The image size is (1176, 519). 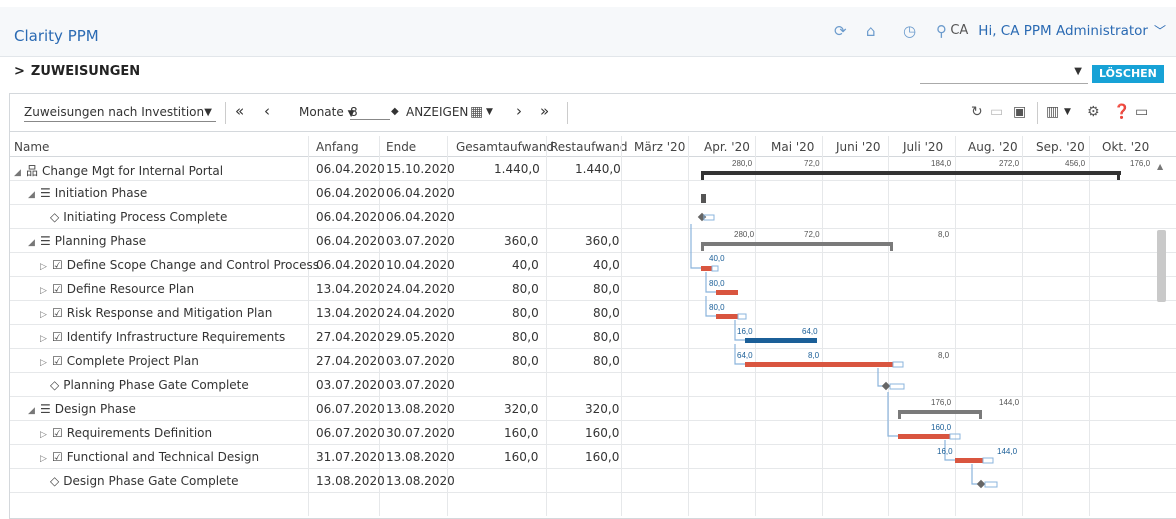 I want to click on last-page-icon: », so click(x=544, y=111).